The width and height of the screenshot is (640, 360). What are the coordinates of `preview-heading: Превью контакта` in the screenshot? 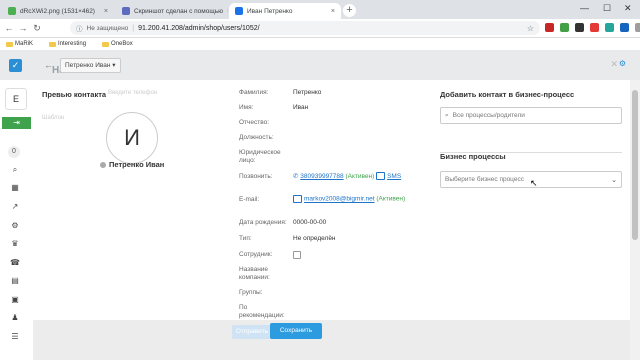 It's located at (74, 94).